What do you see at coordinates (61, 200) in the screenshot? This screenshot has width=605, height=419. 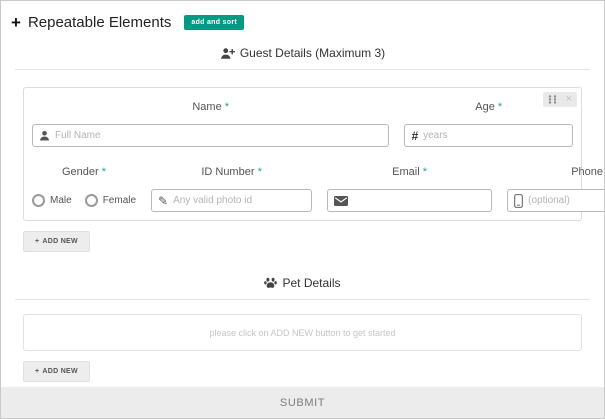 I see `gender-male-label: Male` at bounding box center [61, 200].